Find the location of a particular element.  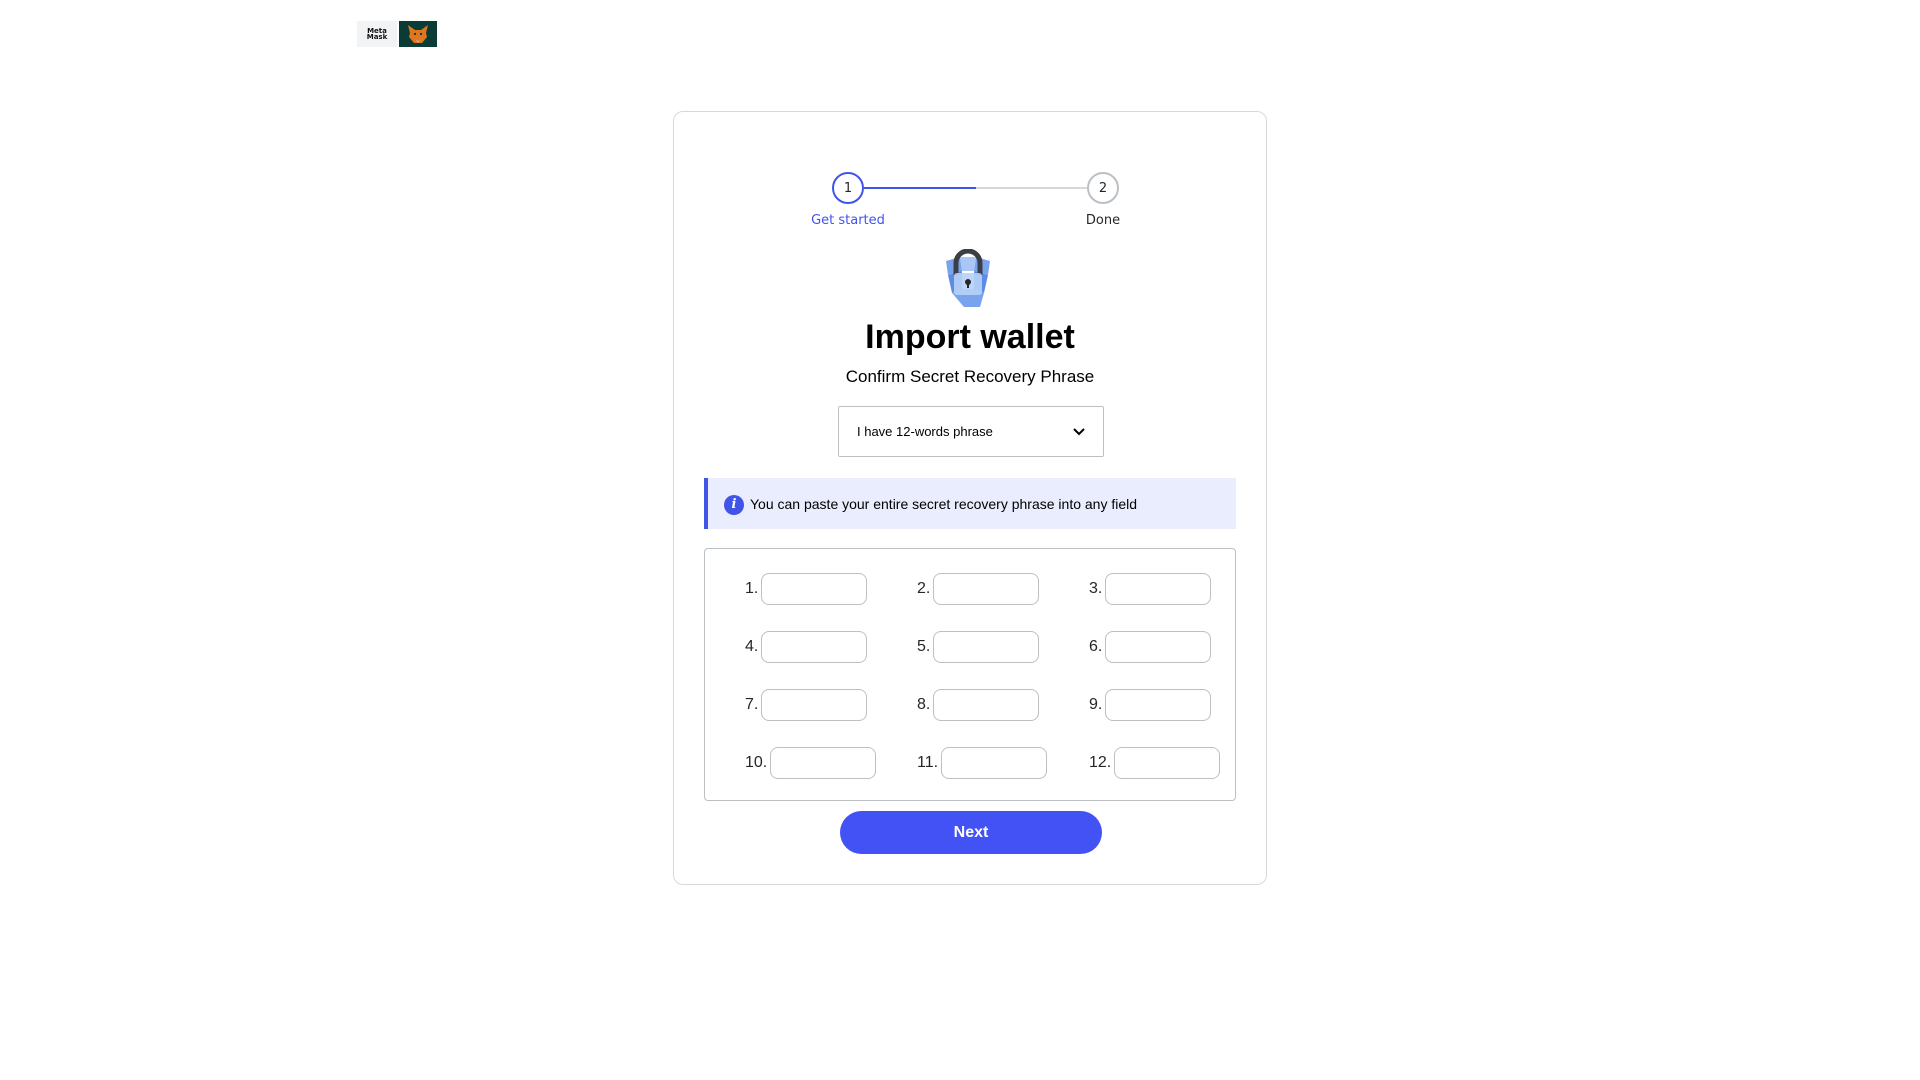

word-cell-6: 6. is located at coordinates (1150, 647).